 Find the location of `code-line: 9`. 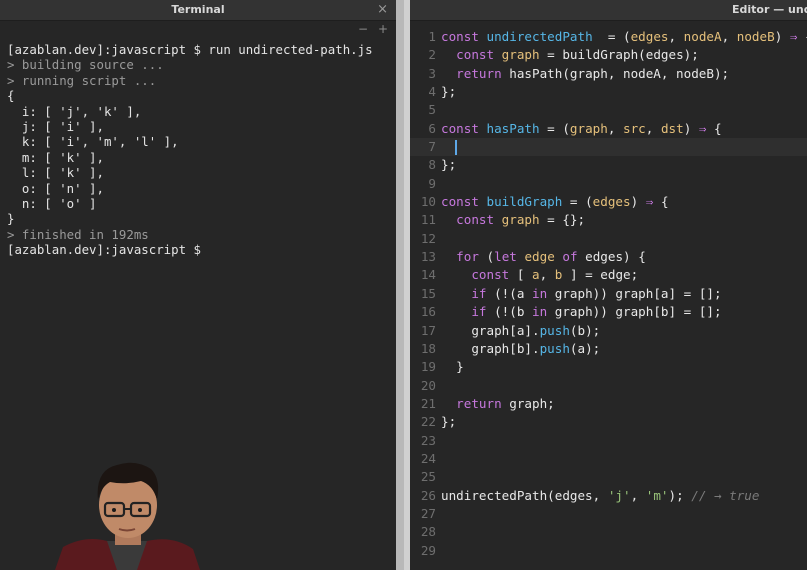

code-line: 9 is located at coordinates (608, 184).